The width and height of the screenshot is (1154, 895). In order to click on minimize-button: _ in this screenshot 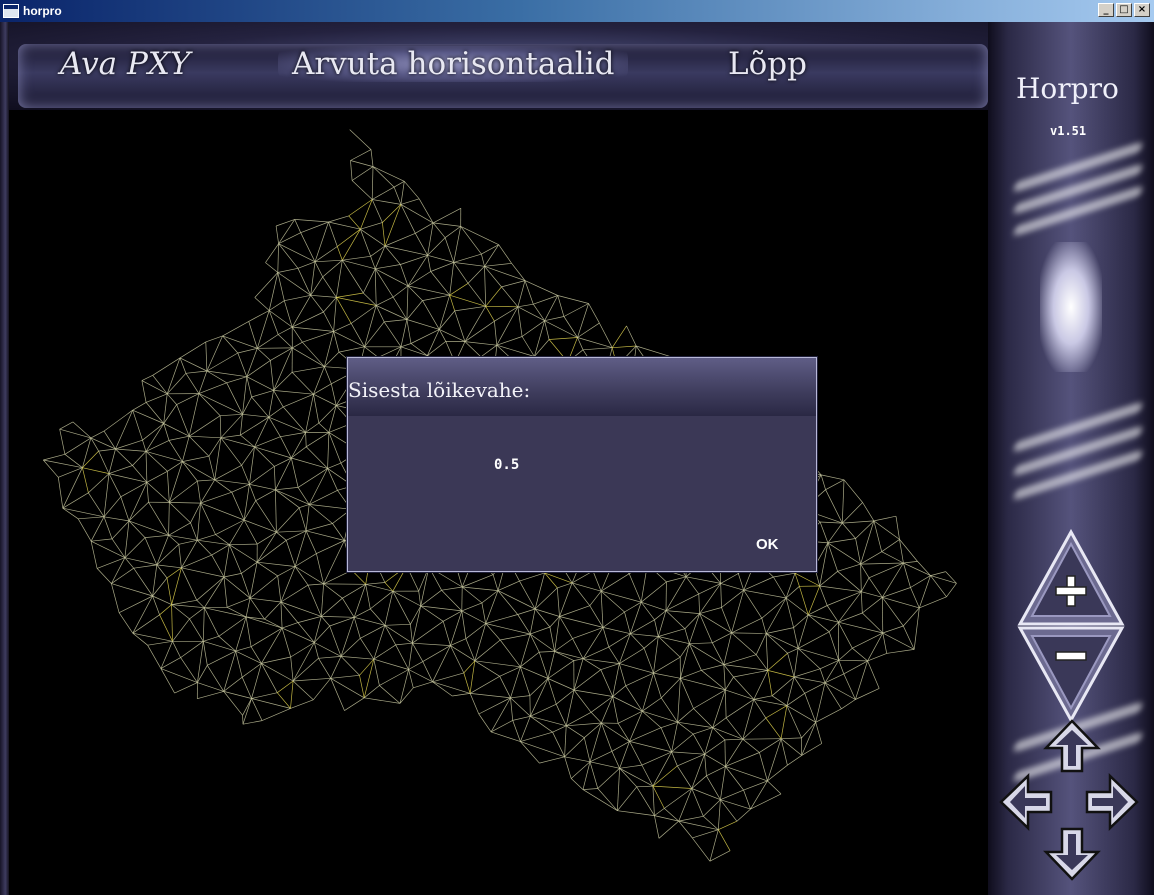, I will do `click(1106, 10)`.